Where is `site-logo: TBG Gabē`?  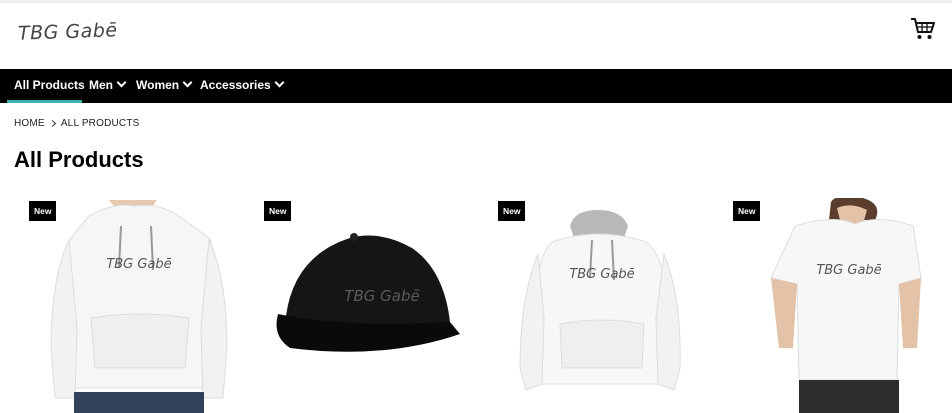 site-logo: TBG Gabē is located at coordinates (68, 32).